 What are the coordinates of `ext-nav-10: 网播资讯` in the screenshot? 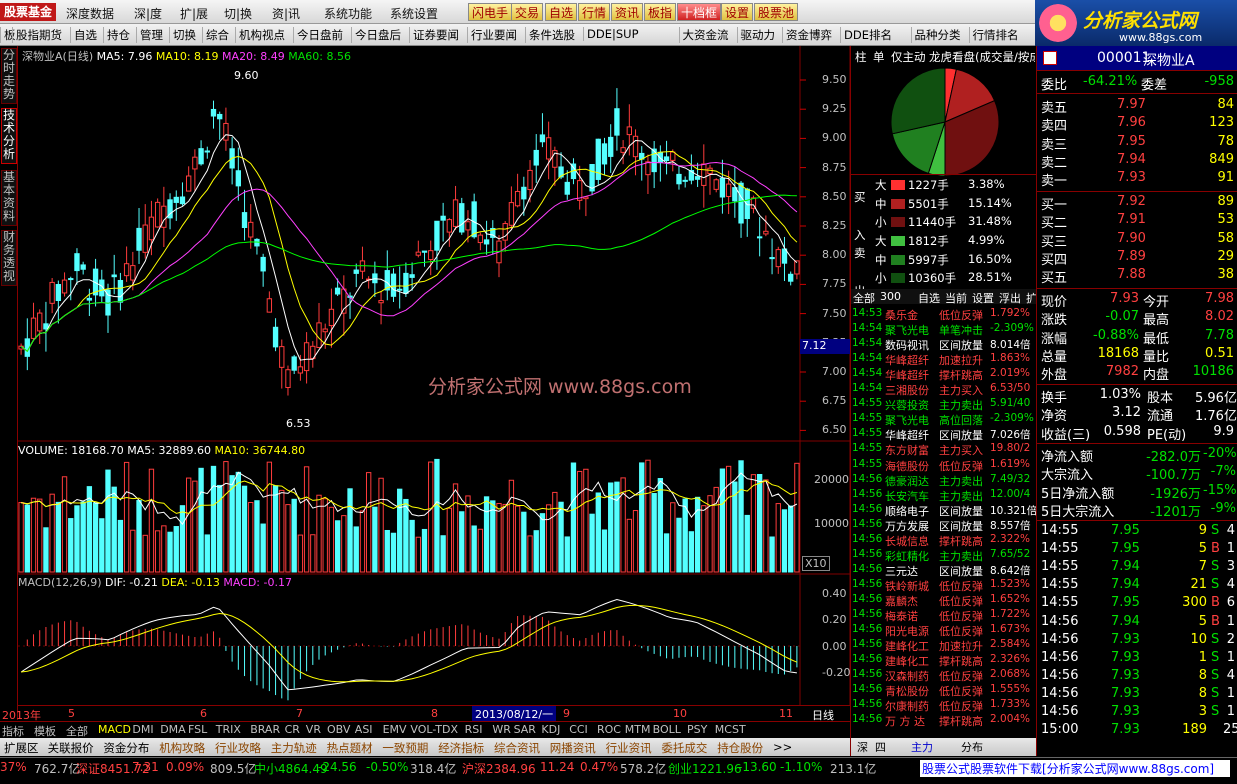 It's located at (573, 748).